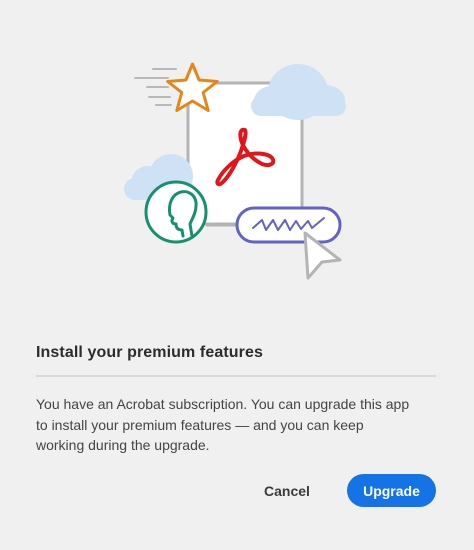  I want to click on dialog-message-line: working during the upgrade., so click(123, 445).